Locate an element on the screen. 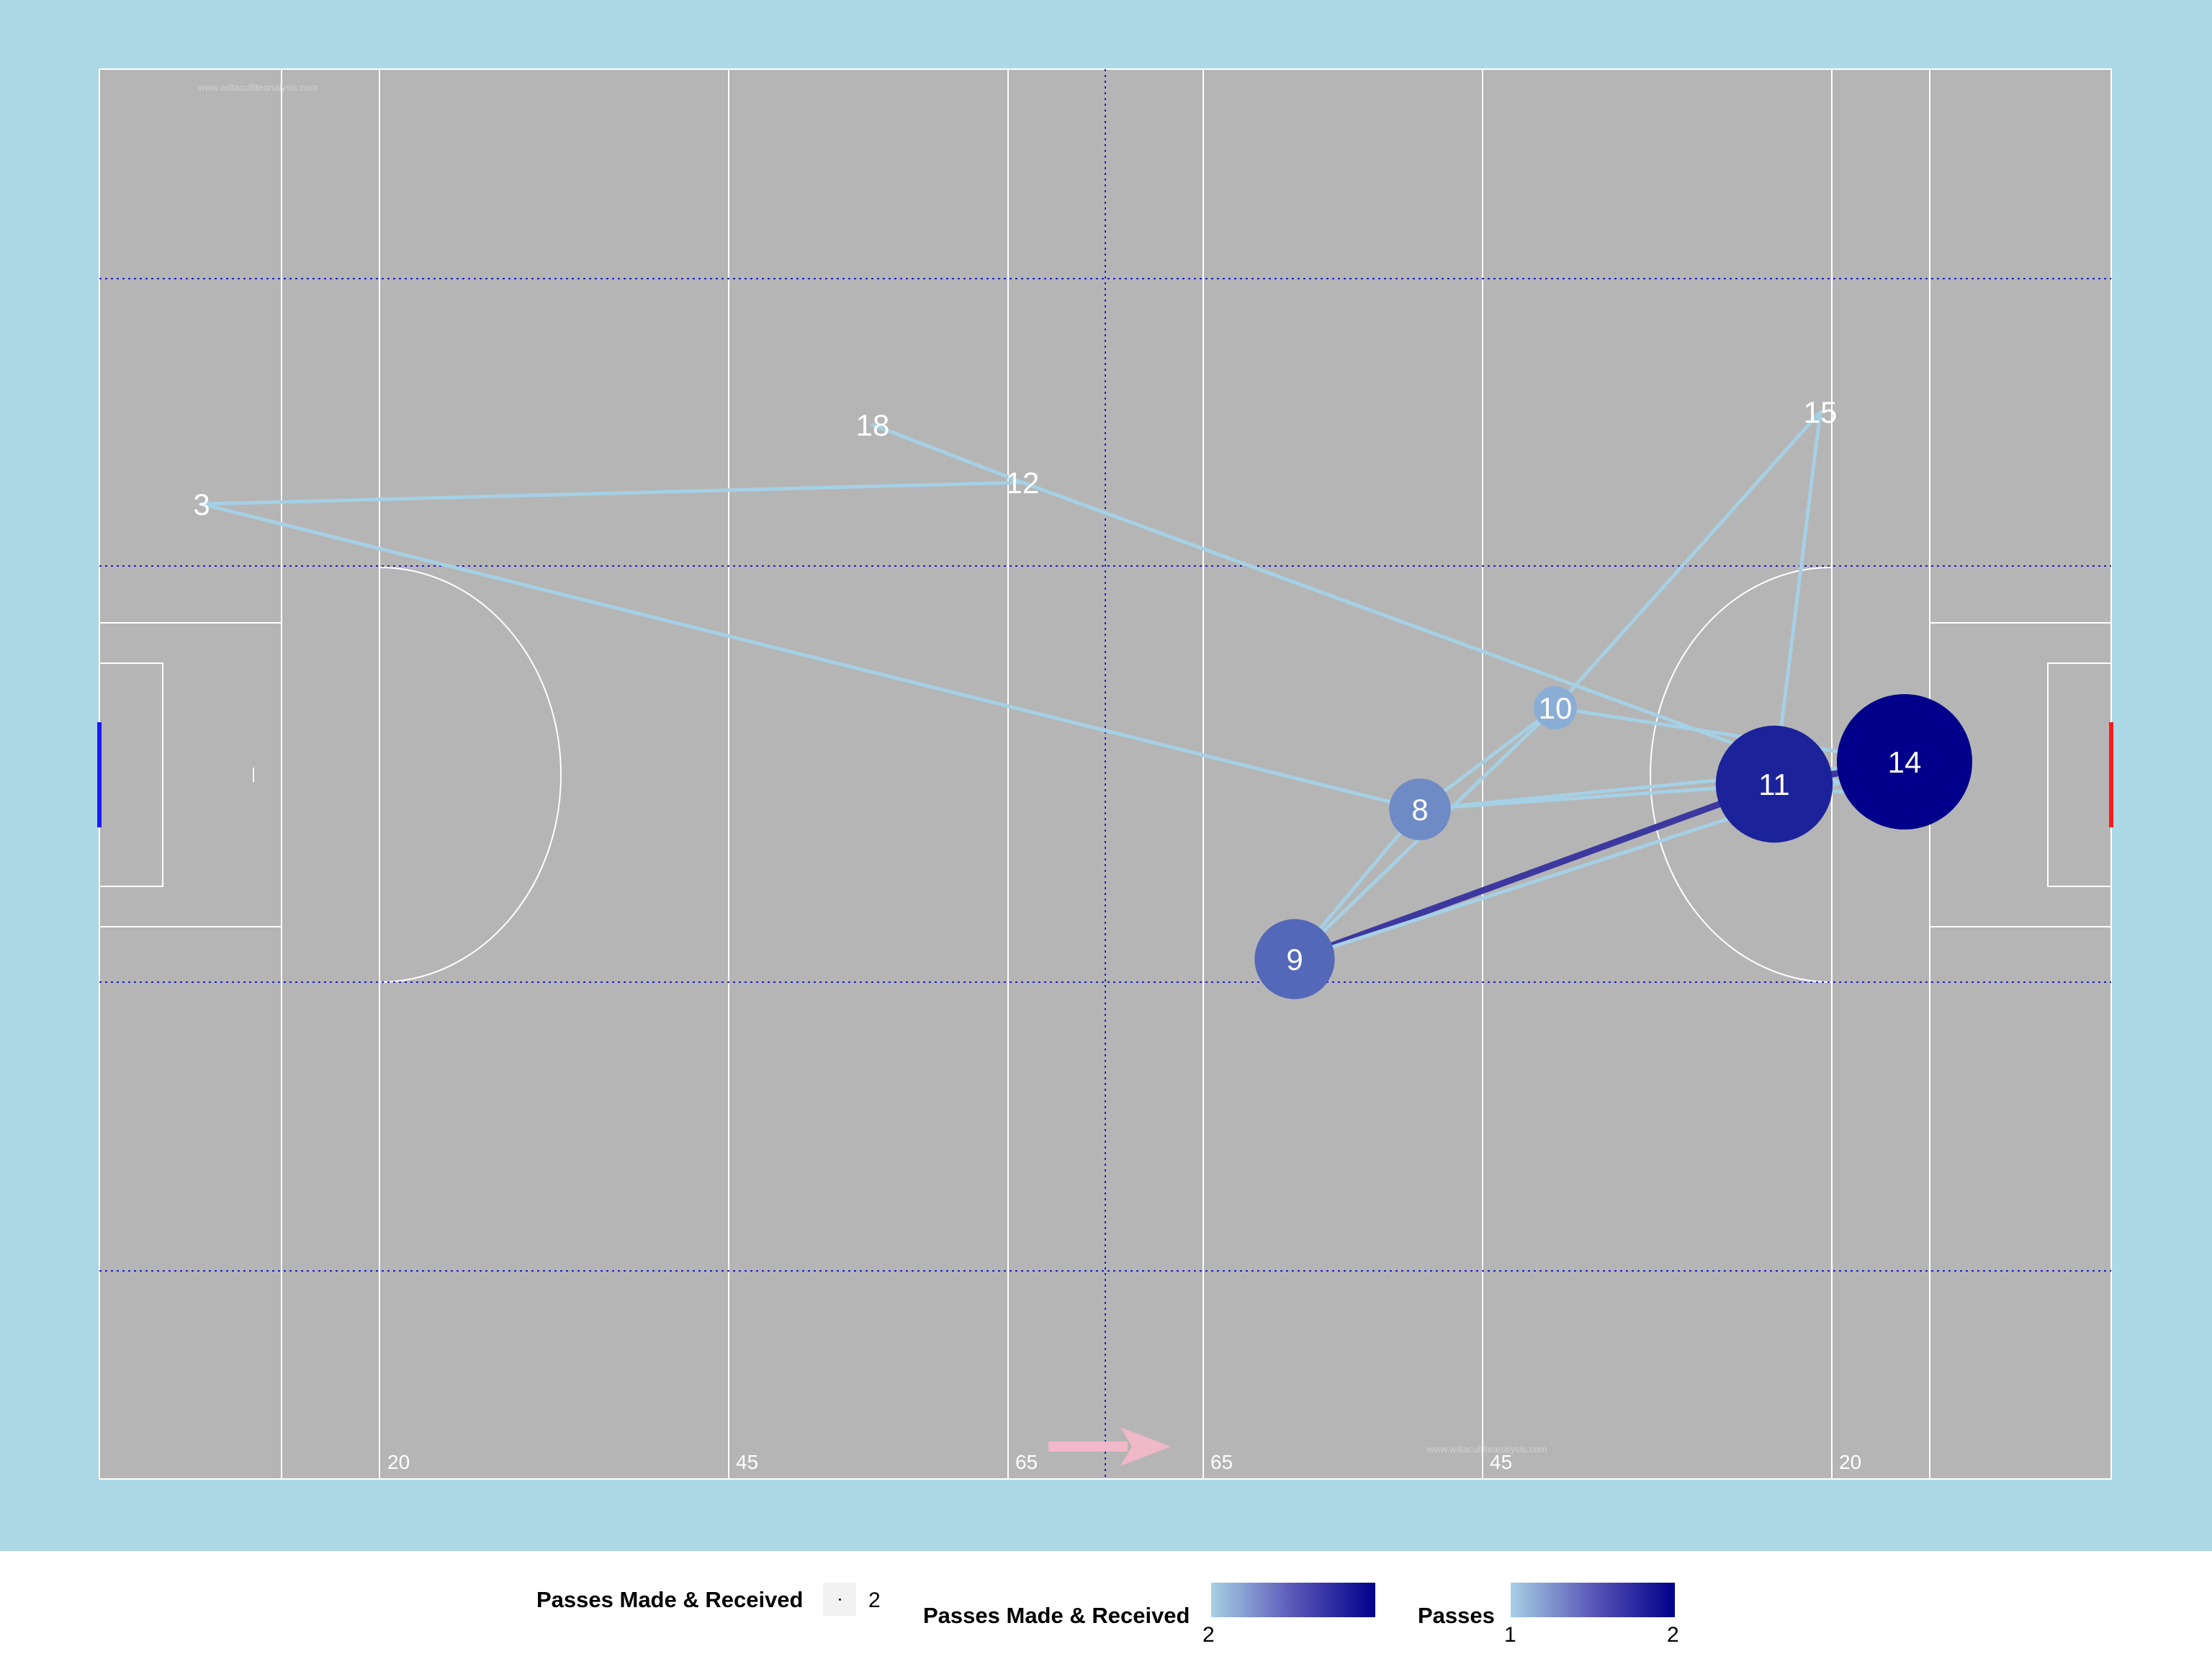 The height and width of the screenshot is (1659, 2212). player-node-label: 10 is located at coordinates (1556, 708).